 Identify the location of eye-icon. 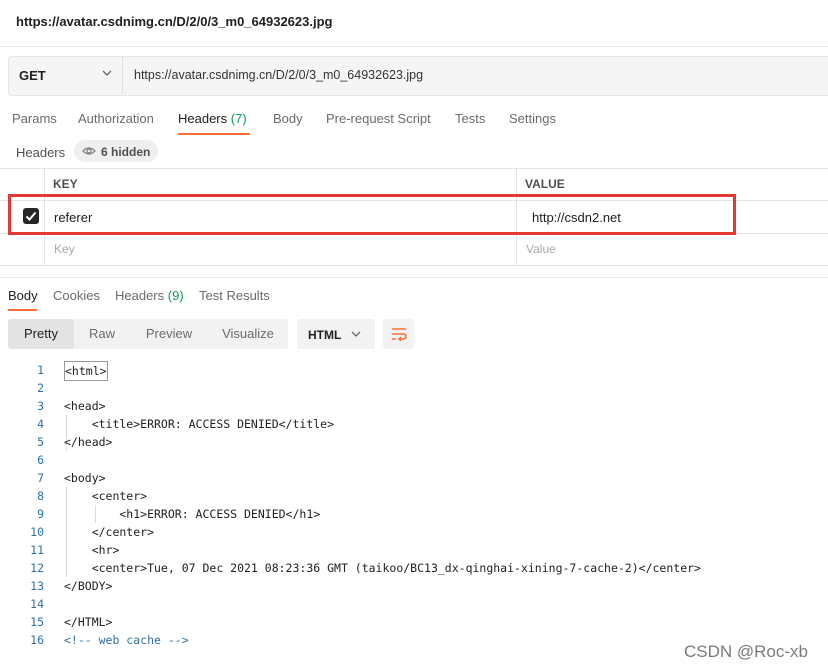
(89, 151).